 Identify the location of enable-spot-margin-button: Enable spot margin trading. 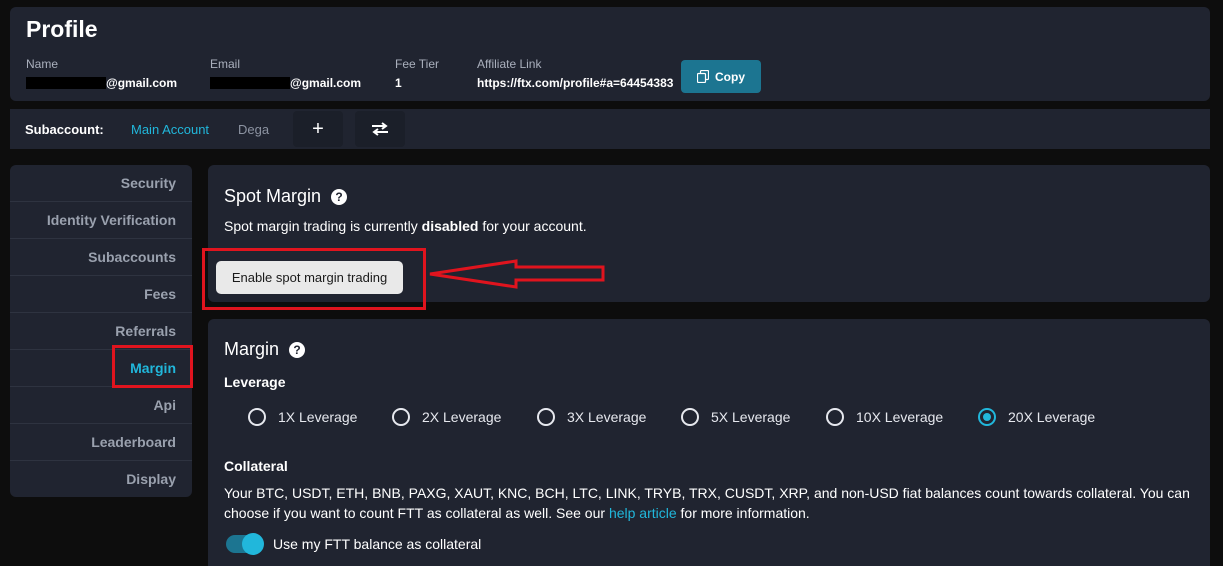
(309, 277).